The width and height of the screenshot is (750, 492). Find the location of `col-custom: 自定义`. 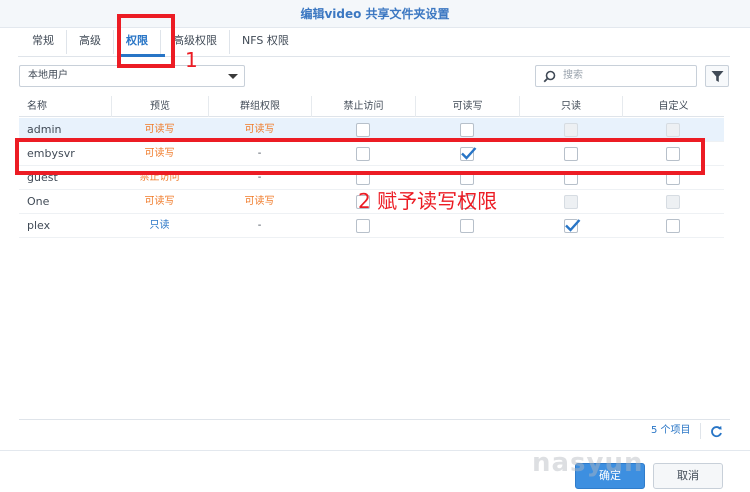

col-custom: 自定义 is located at coordinates (673, 106).